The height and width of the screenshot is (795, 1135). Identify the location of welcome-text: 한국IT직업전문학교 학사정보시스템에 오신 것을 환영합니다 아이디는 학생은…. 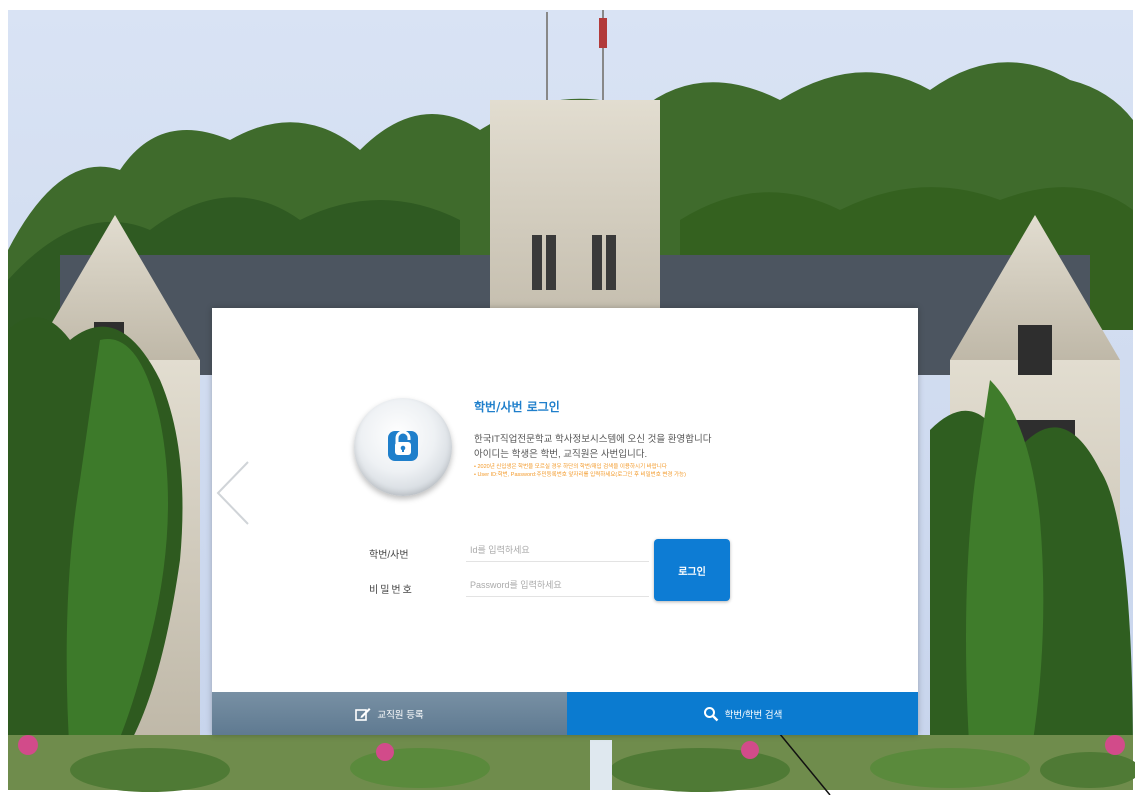
(593, 447).